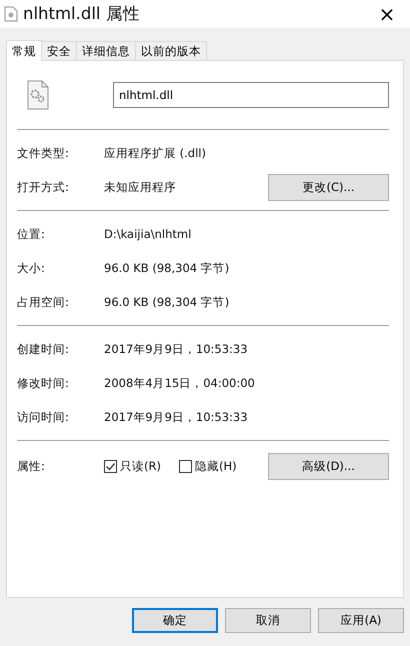  Describe the element at coordinates (140, 187) in the screenshot. I see `field-value: 未知应用程序` at that location.